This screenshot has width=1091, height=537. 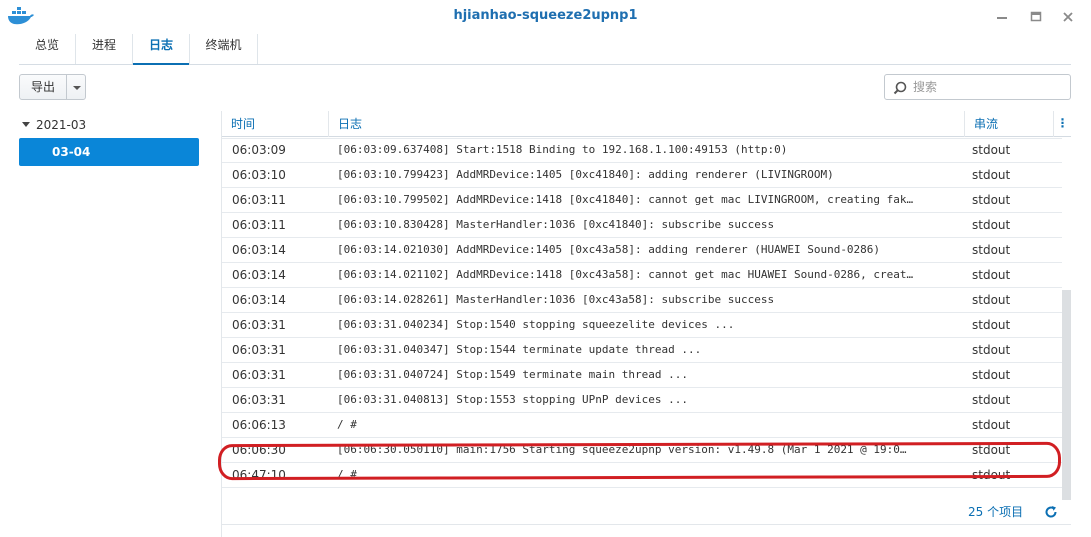 What do you see at coordinates (988, 87) in the screenshot?
I see `search-input` at bounding box center [988, 87].